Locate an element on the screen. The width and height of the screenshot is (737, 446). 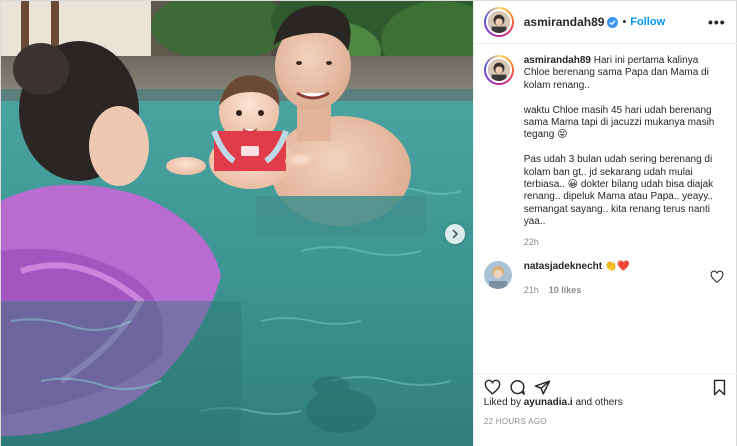
comment-item: natasjadeknecht 👏❤️ 21h 10 likes is located at coordinates (605, 277).